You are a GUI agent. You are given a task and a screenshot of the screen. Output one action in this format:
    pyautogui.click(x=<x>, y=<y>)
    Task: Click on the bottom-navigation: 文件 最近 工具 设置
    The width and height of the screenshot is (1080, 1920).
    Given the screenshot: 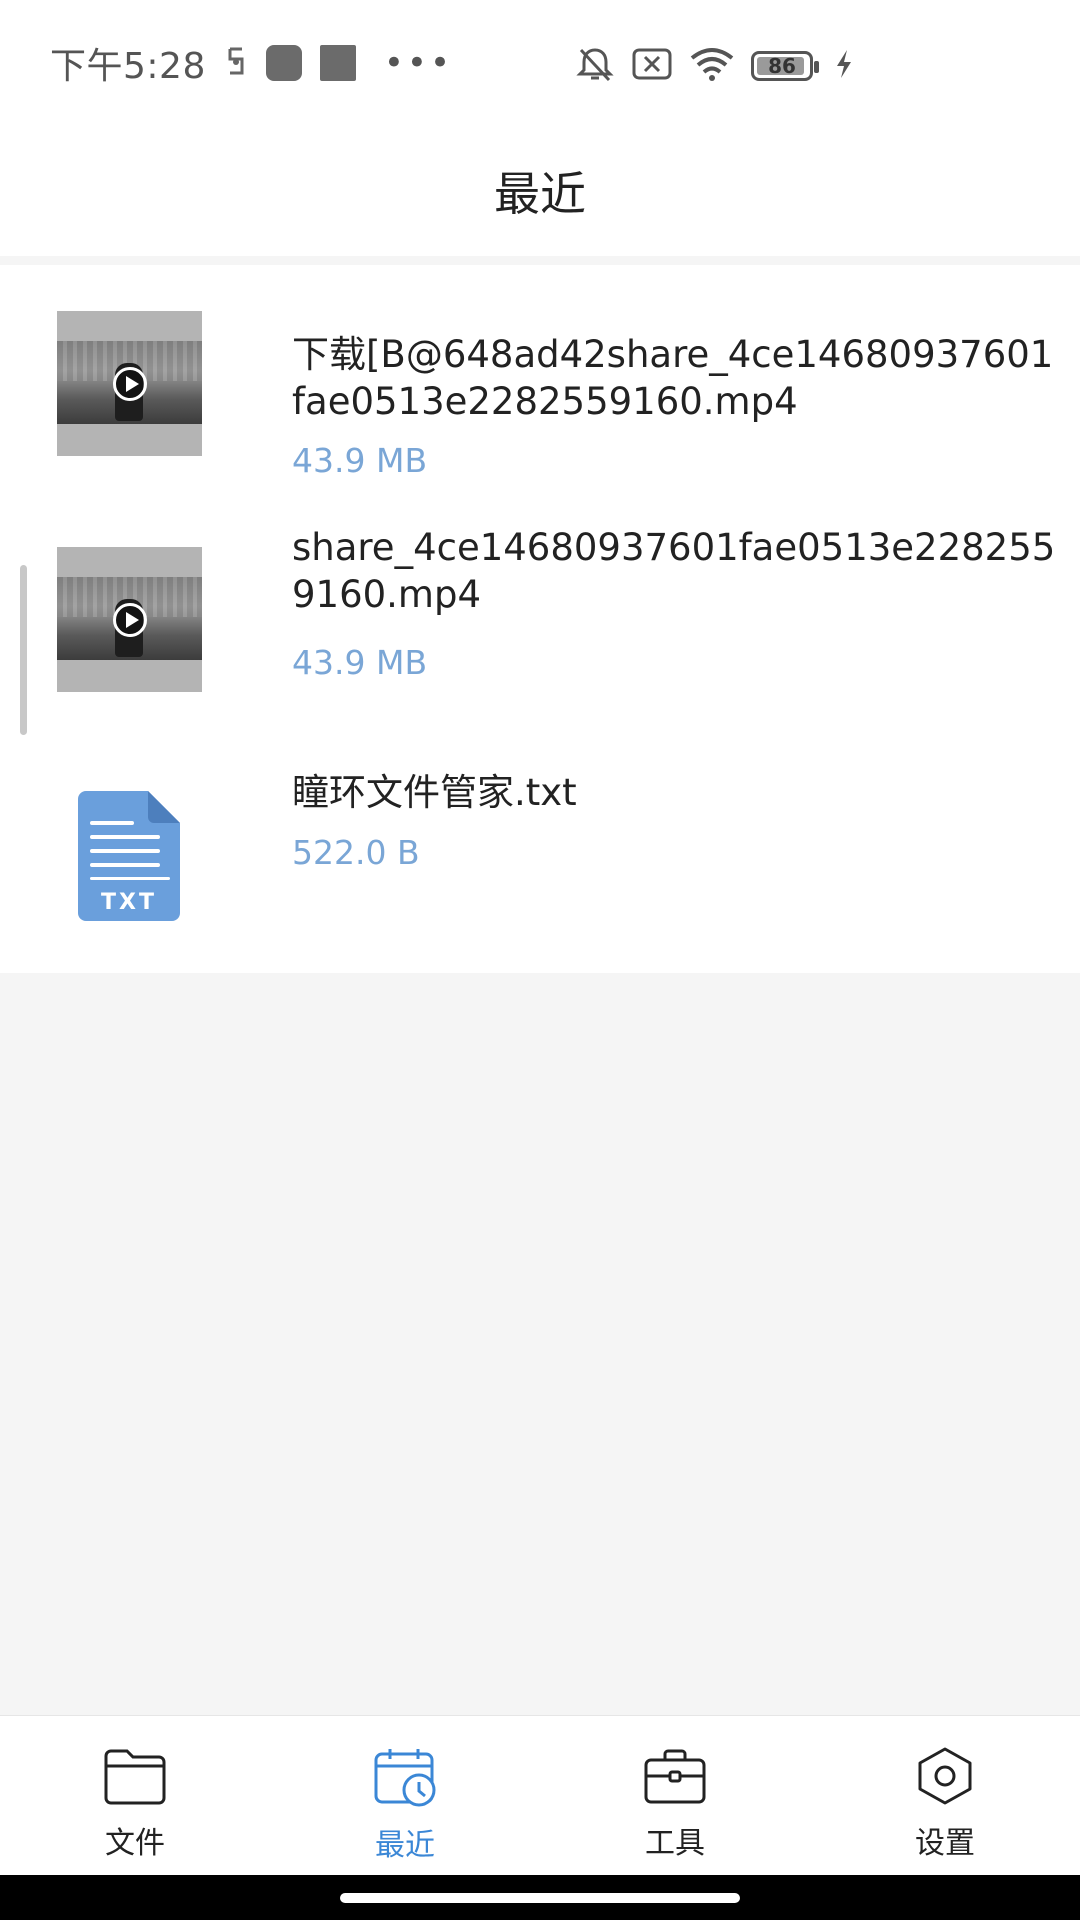 What is the action you would take?
    pyautogui.click(x=540, y=1795)
    